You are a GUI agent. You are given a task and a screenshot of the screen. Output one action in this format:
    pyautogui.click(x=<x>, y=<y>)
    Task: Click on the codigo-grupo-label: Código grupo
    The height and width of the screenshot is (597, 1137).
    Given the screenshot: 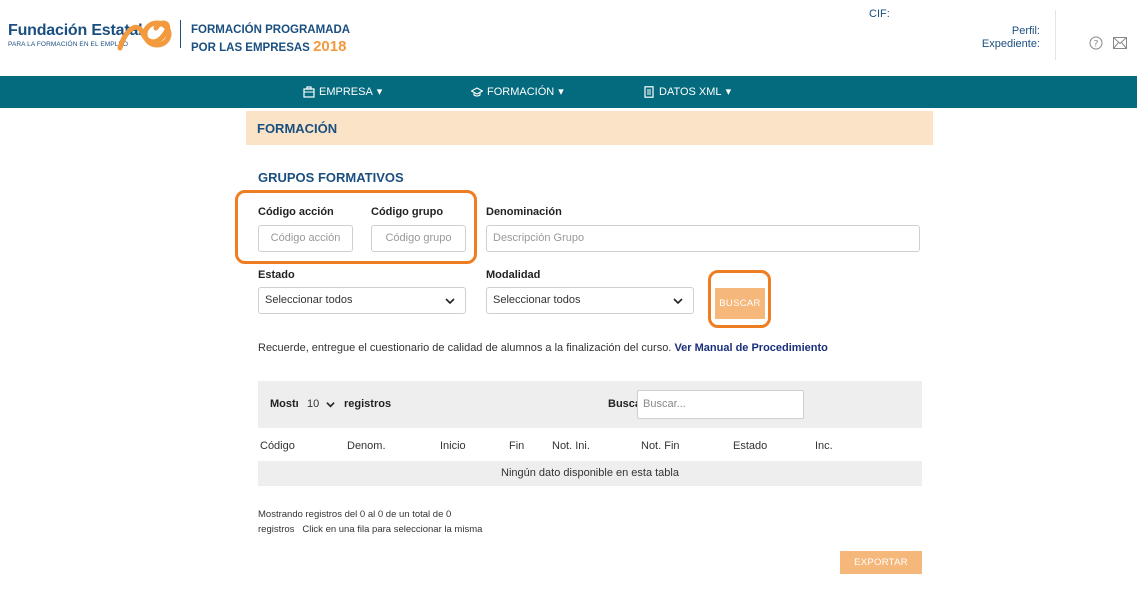 What is the action you would take?
    pyautogui.click(x=407, y=212)
    